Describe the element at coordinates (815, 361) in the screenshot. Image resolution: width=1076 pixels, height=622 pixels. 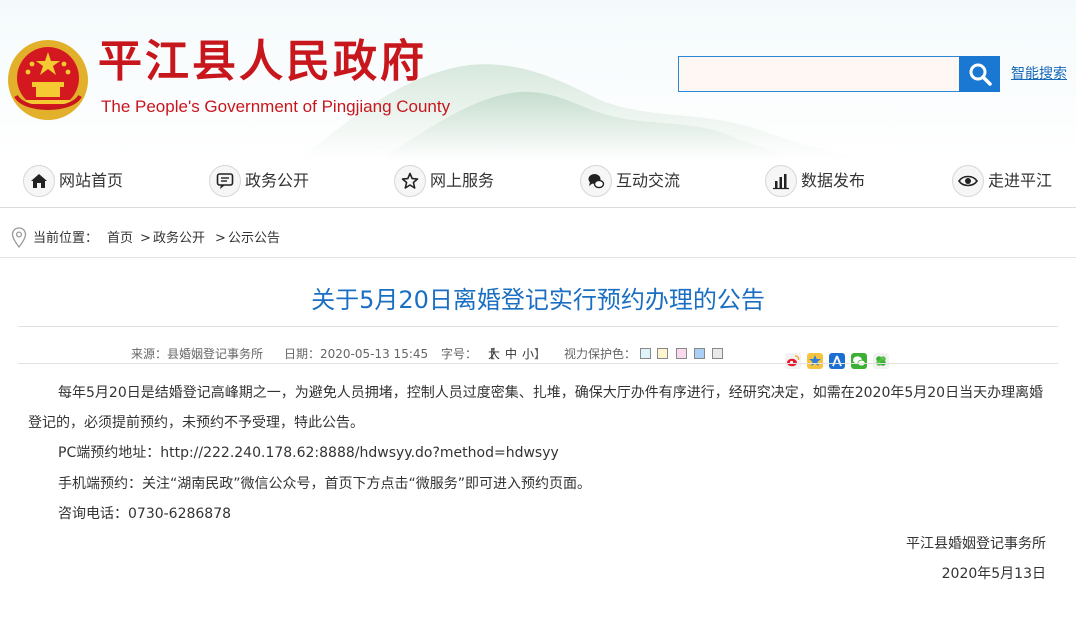
I see `qzone-icon` at that location.